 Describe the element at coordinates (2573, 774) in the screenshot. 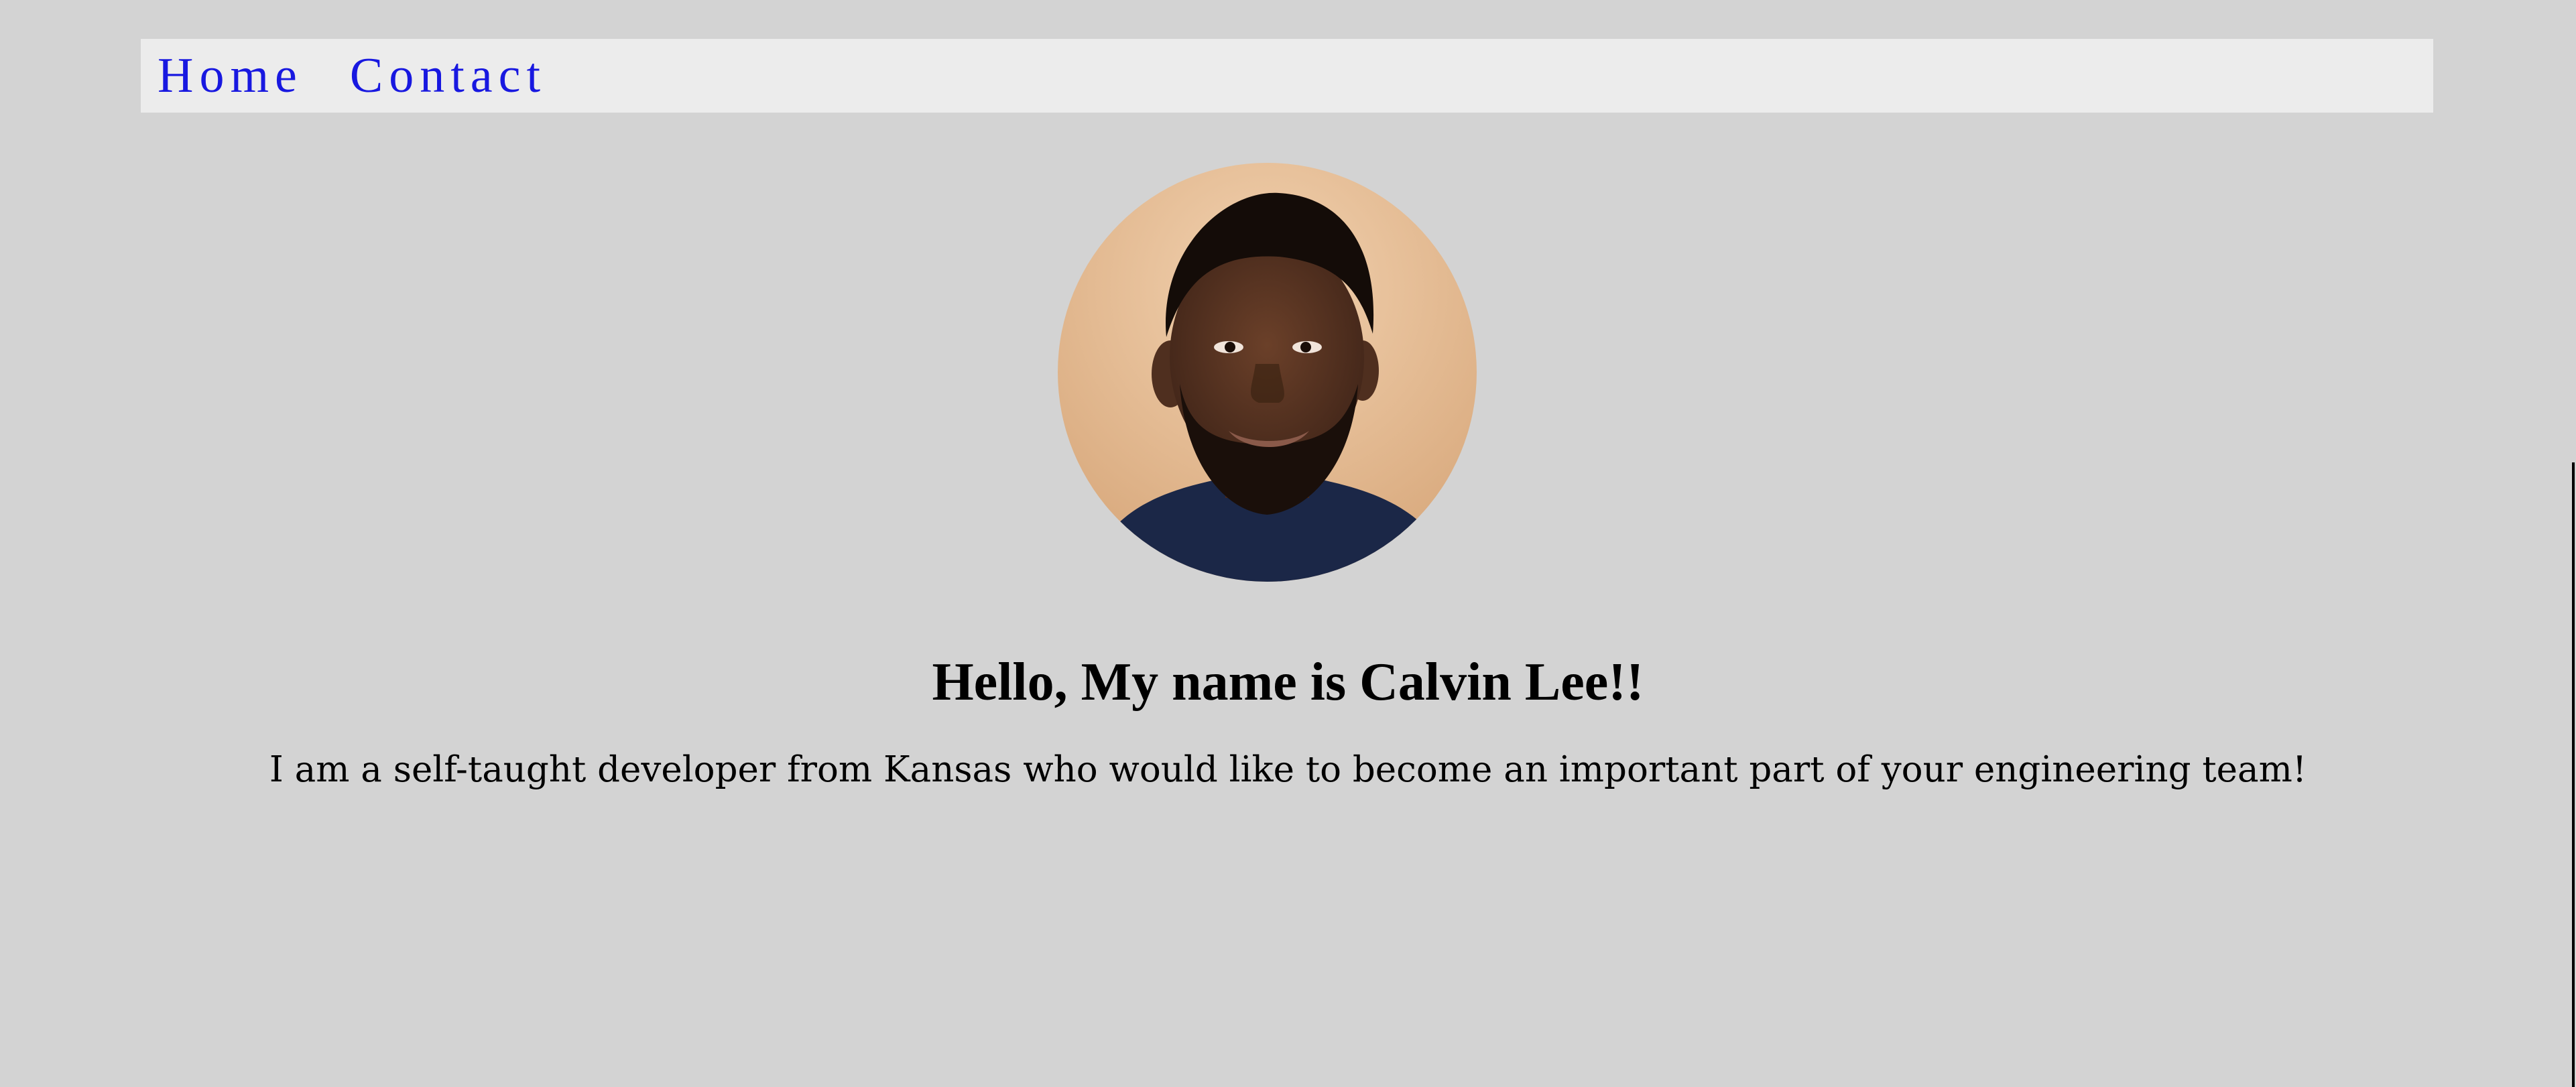

I see `window-edge-divider` at that location.